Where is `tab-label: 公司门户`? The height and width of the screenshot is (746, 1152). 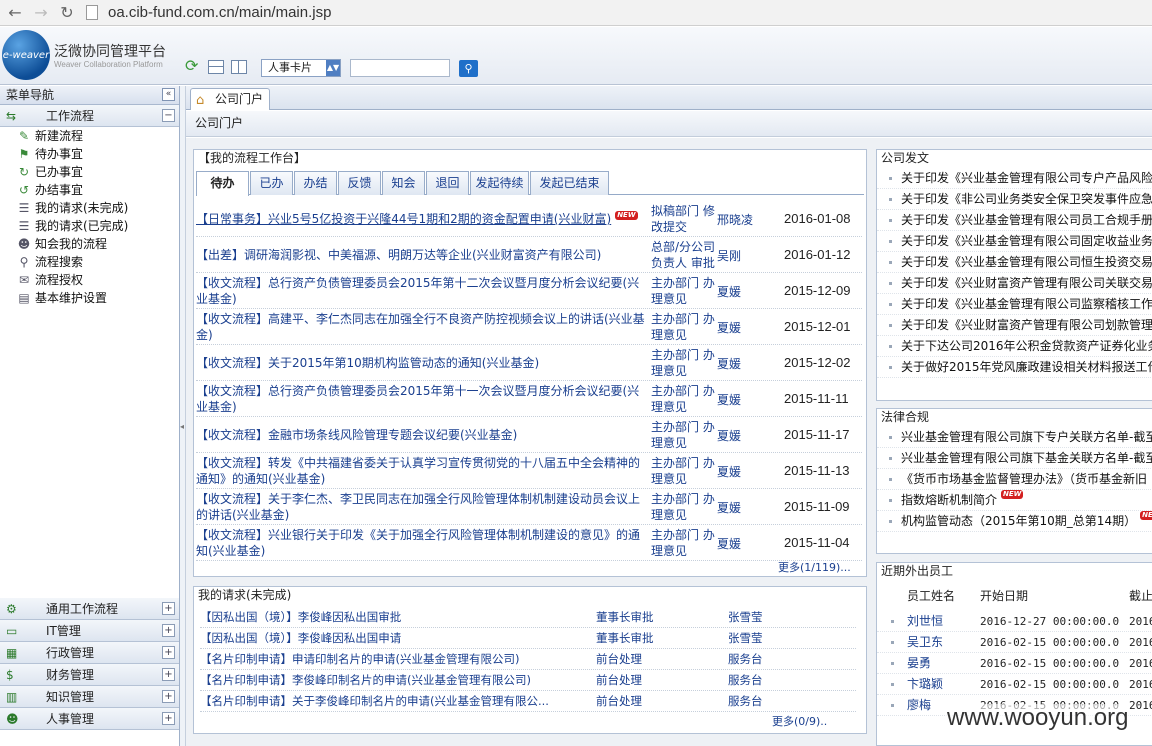 tab-label: 公司门户 is located at coordinates (239, 99).